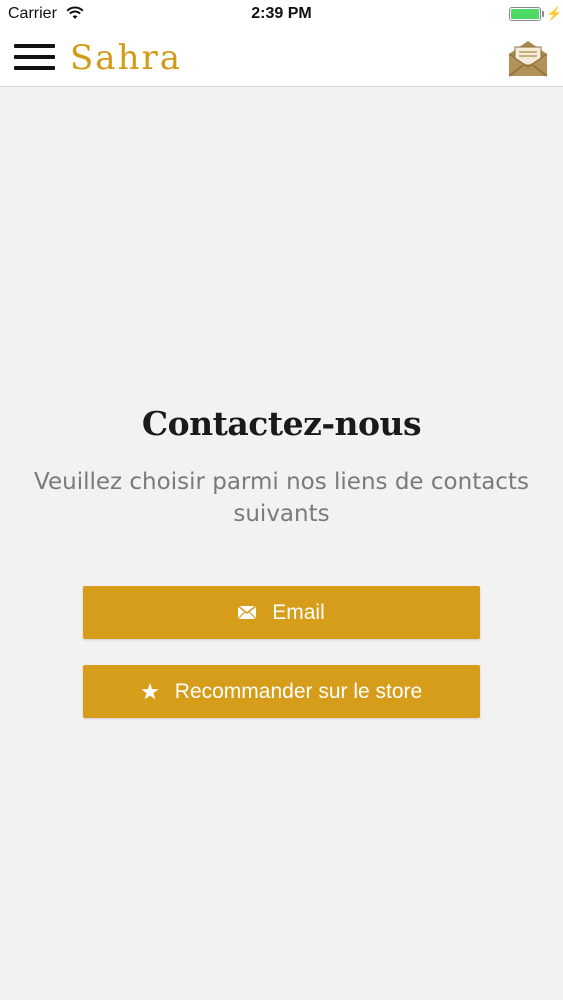 This screenshot has width=563, height=1000. I want to click on recommend-store-label: Recommander sur le store, so click(298, 691).